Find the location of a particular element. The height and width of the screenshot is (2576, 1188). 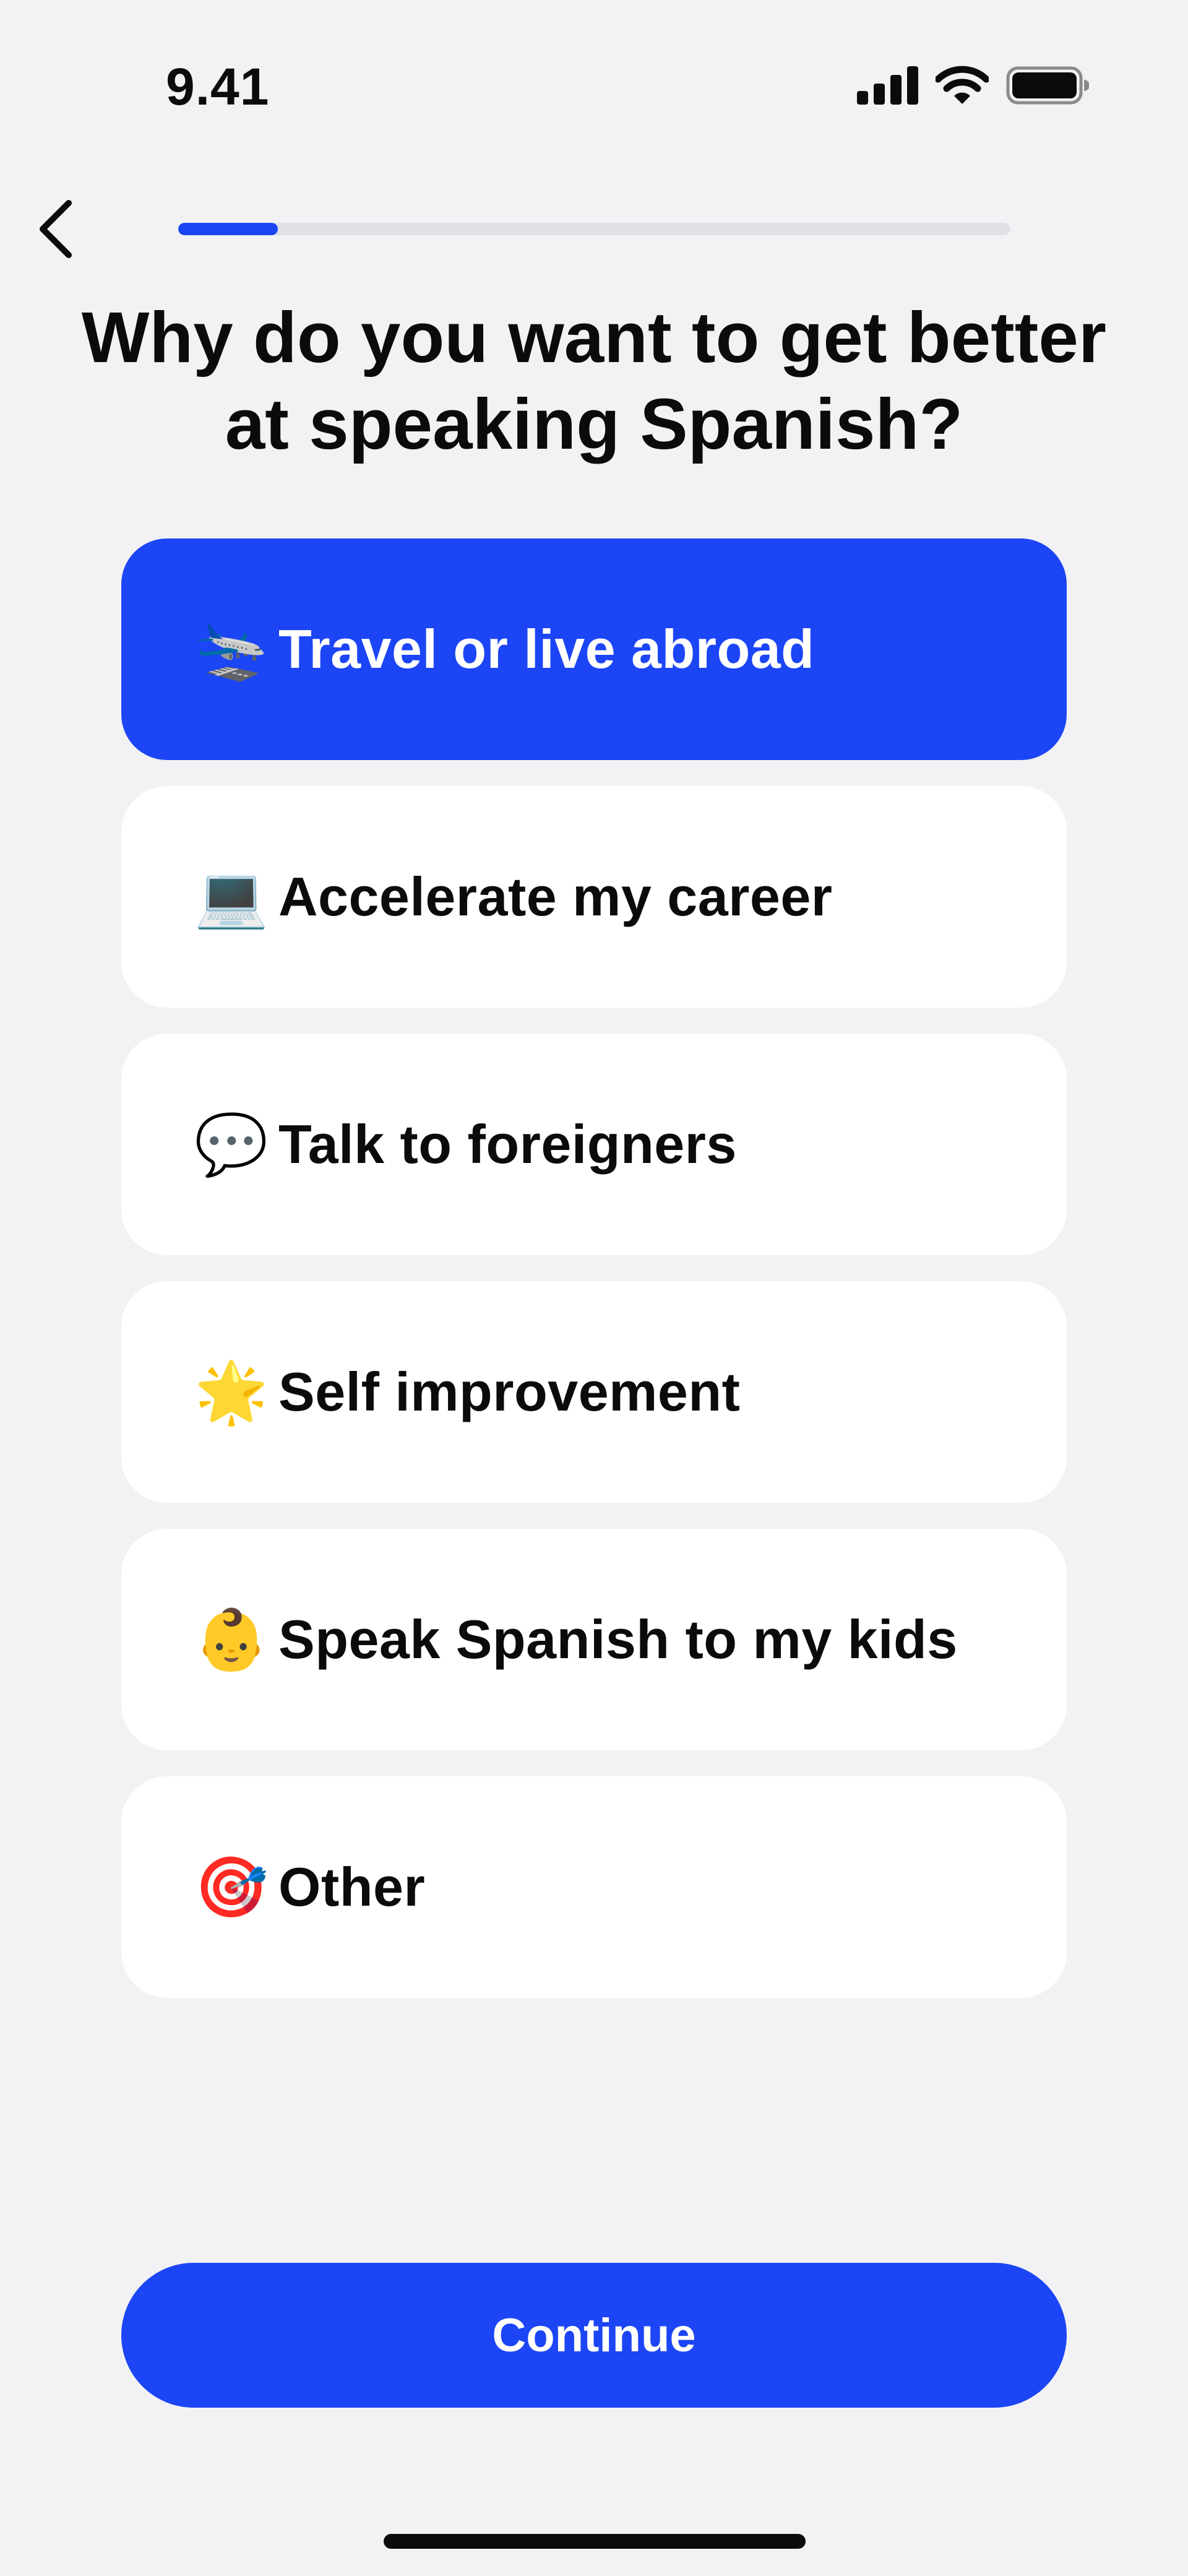

nav-row is located at coordinates (594, 229).